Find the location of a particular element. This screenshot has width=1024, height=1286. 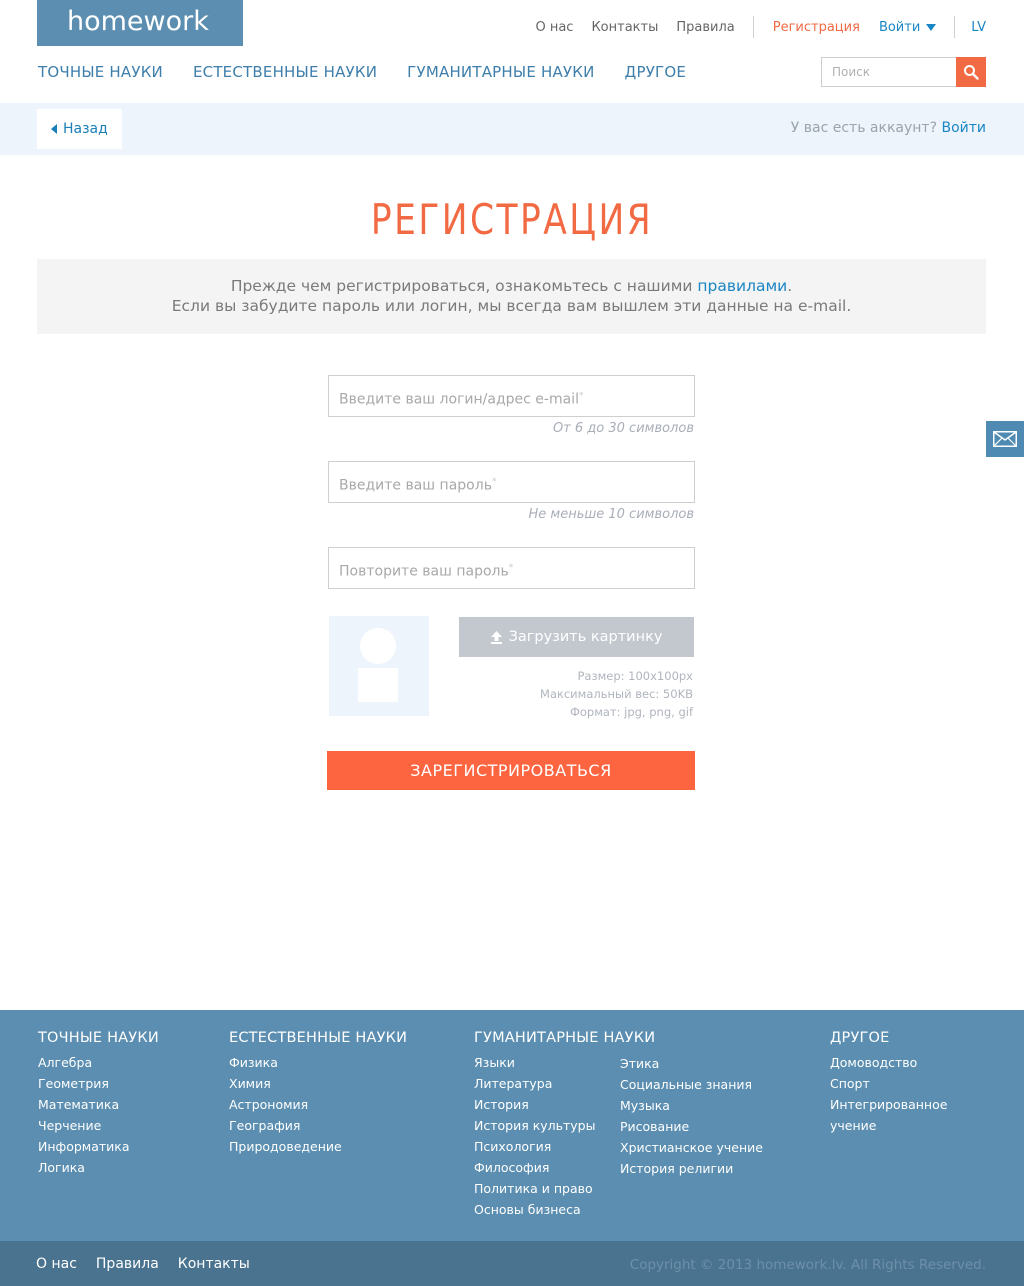

search-box is located at coordinates (903, 72).